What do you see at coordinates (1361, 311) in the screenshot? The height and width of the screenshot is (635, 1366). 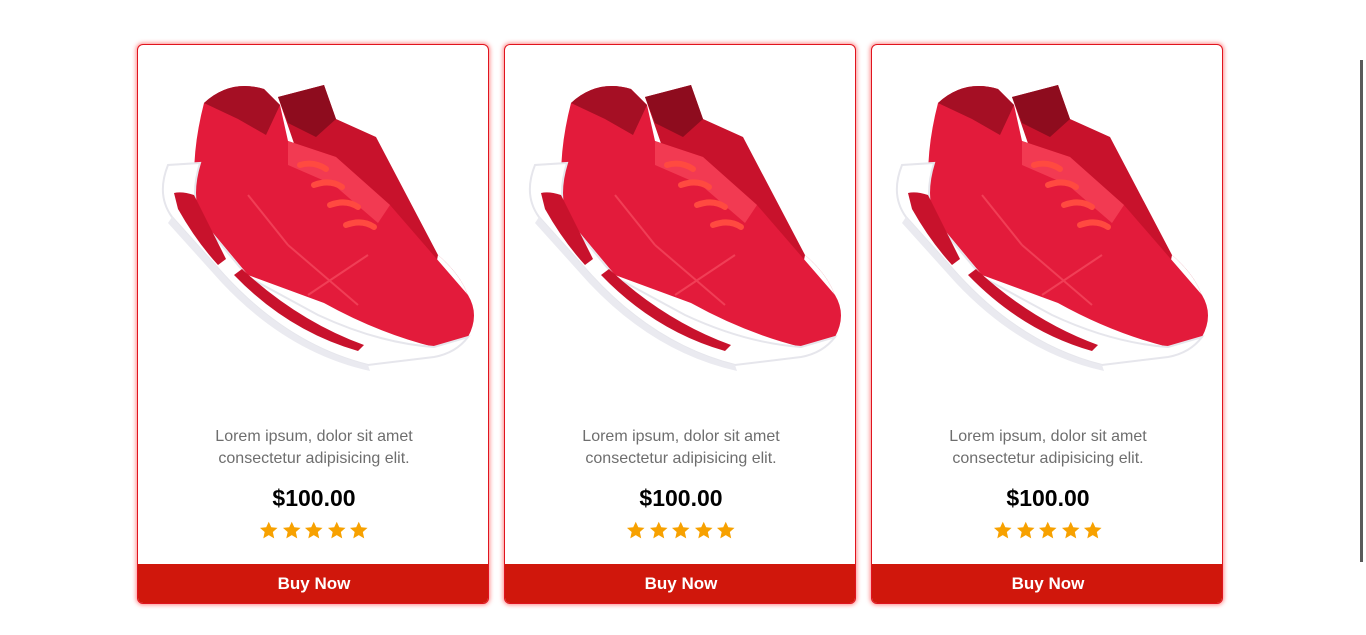 I see `vertical-scrollbar` at bounding box center [1361, 311].